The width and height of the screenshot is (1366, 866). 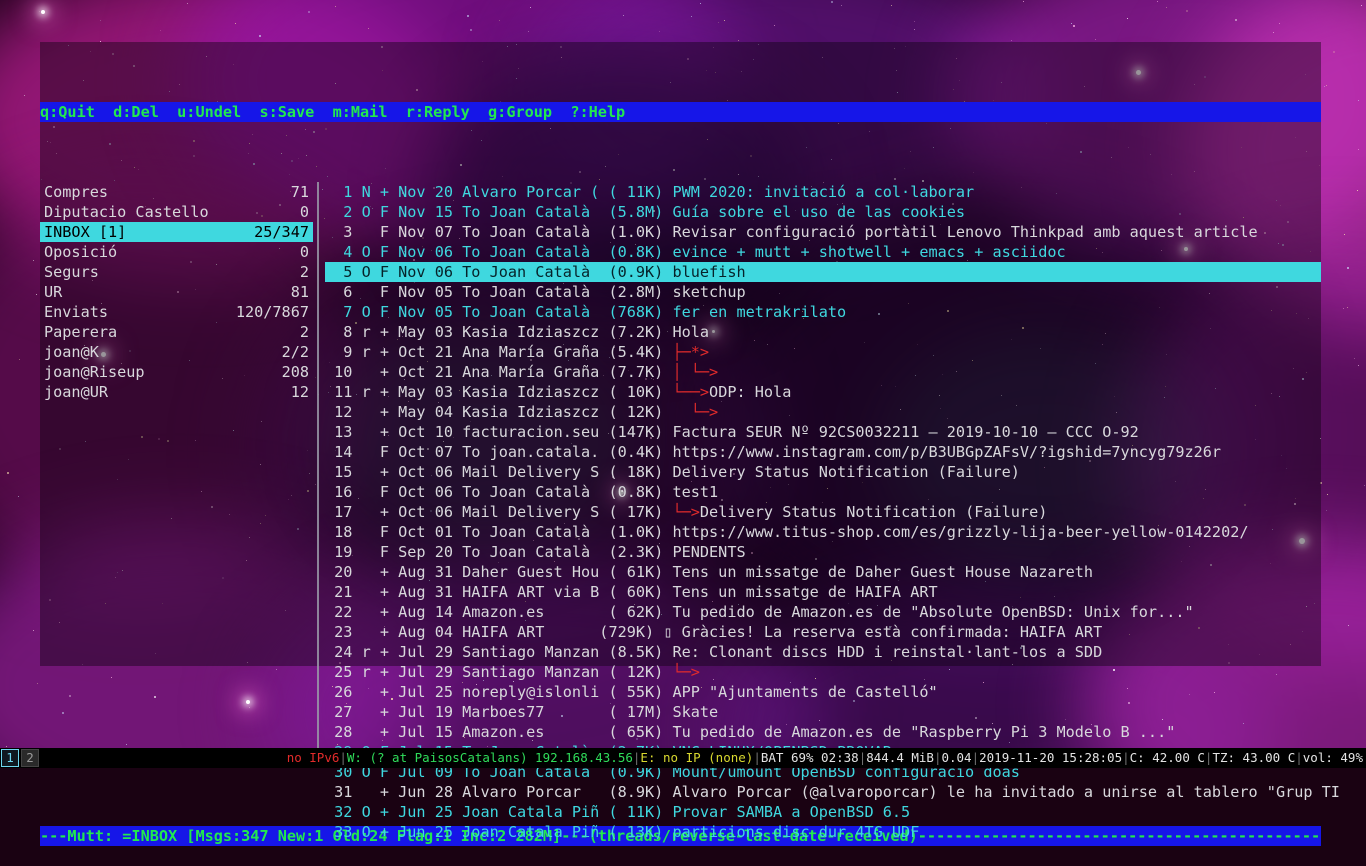 What do you see at coordinates (19, 758) in the screenshot?
I see `workspace-switcher: 12` at bounding box center [19, 758].